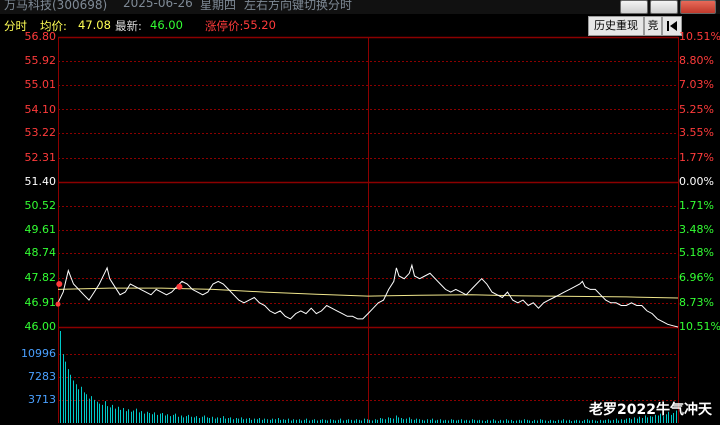  What do you see at coordinates (40, 109) in the screenshot?
I see `price-tick-label: 54.10` at bounding box center [40, 109].